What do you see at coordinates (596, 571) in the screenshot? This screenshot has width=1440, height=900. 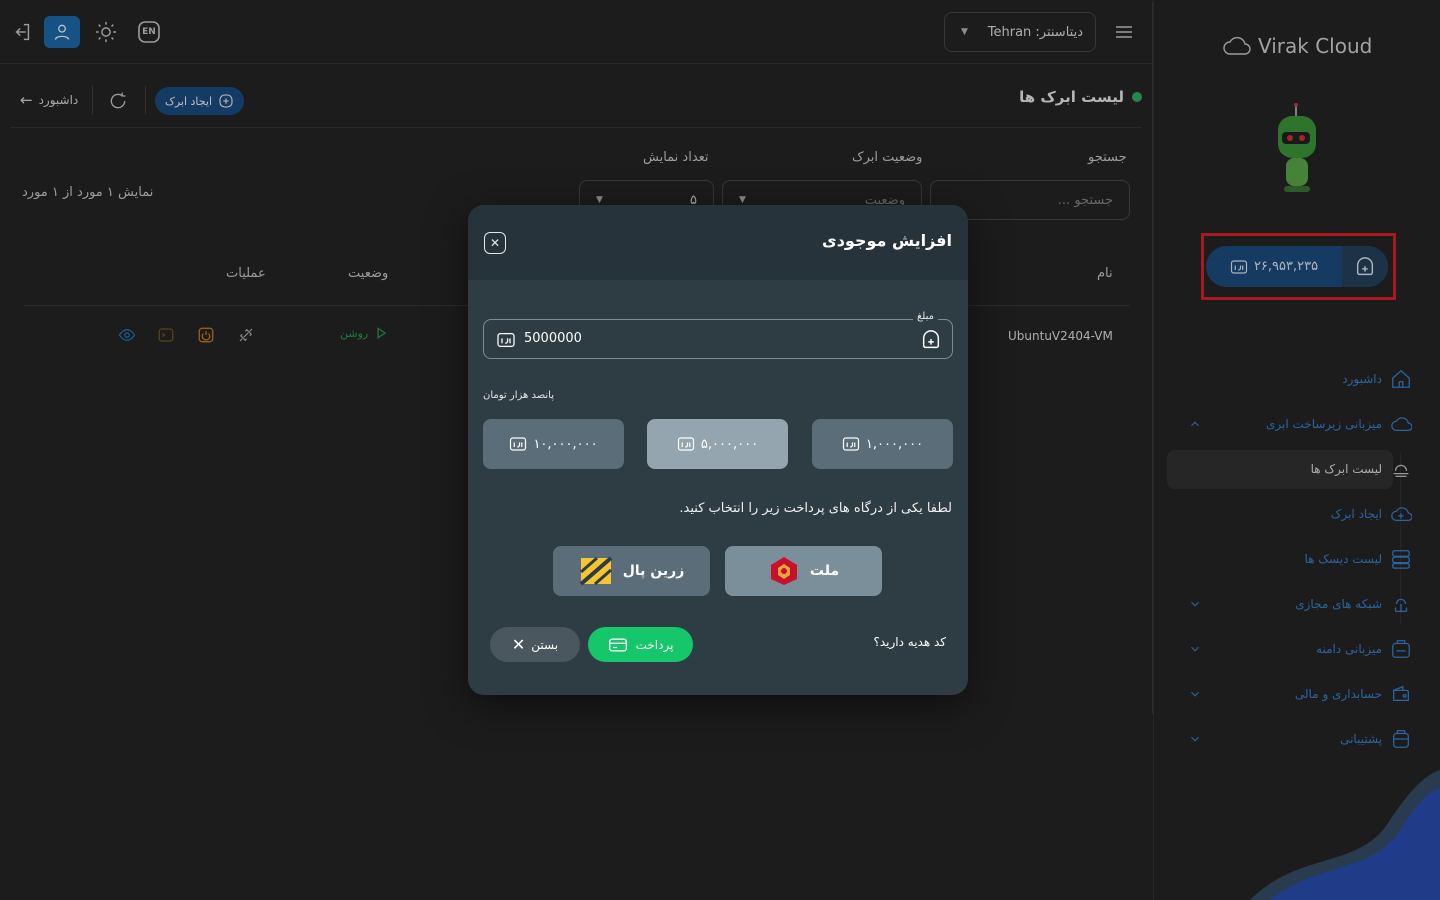 I see `zarinpal-logo-icon` at bounding box center [596, 571].